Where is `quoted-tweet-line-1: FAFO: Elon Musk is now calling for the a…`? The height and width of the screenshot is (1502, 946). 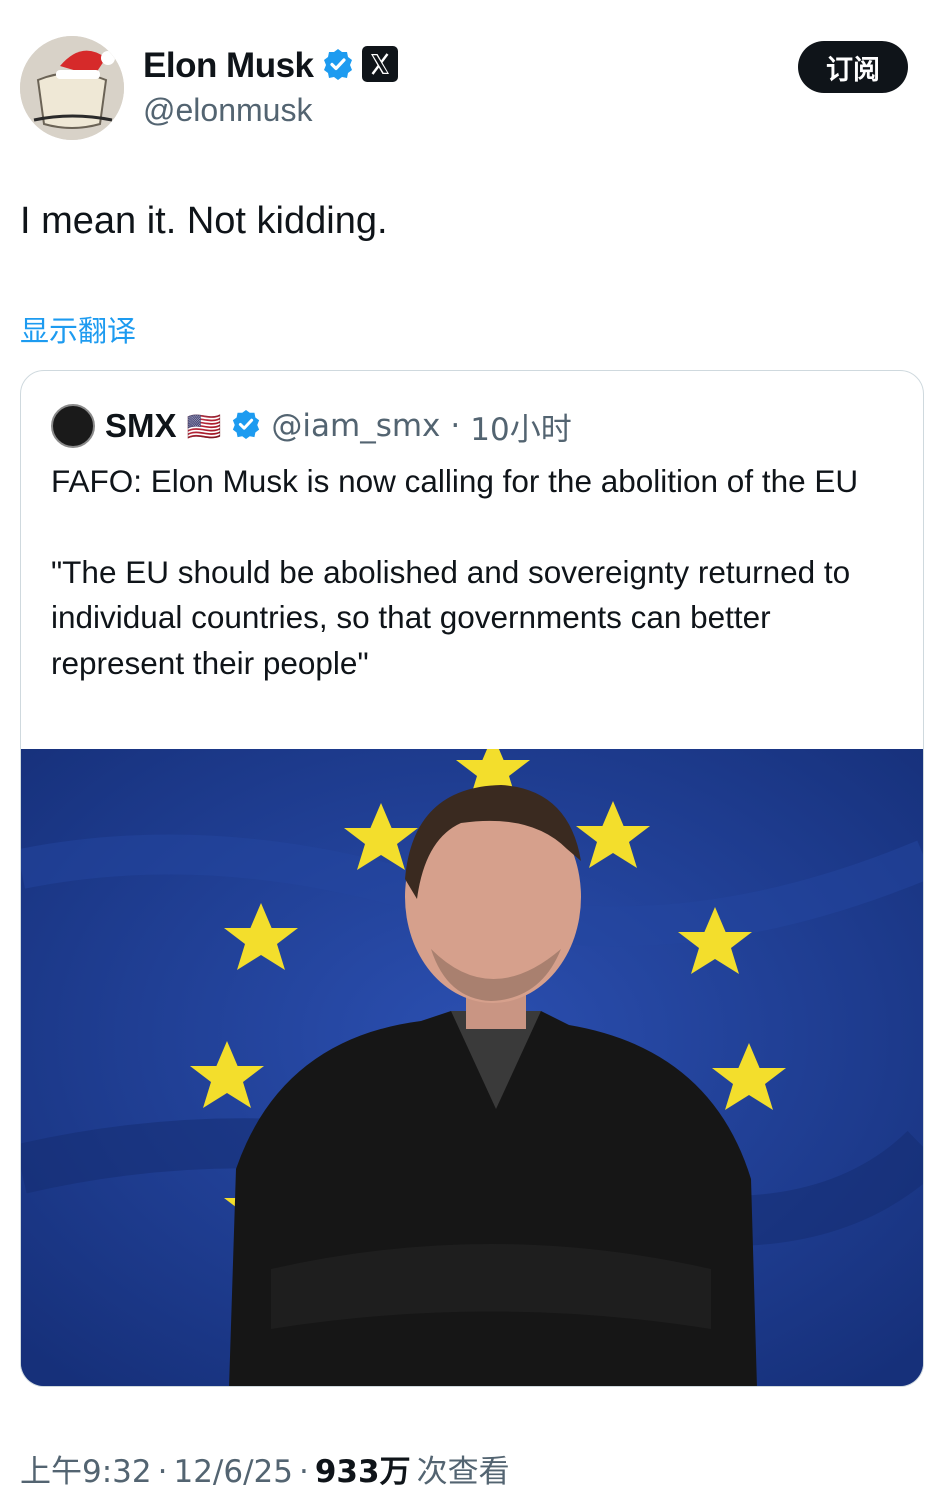
quoted-tweet-line-1: FAFO: Elon Musk is now calling for the a… is located at coordinates (455, 481).